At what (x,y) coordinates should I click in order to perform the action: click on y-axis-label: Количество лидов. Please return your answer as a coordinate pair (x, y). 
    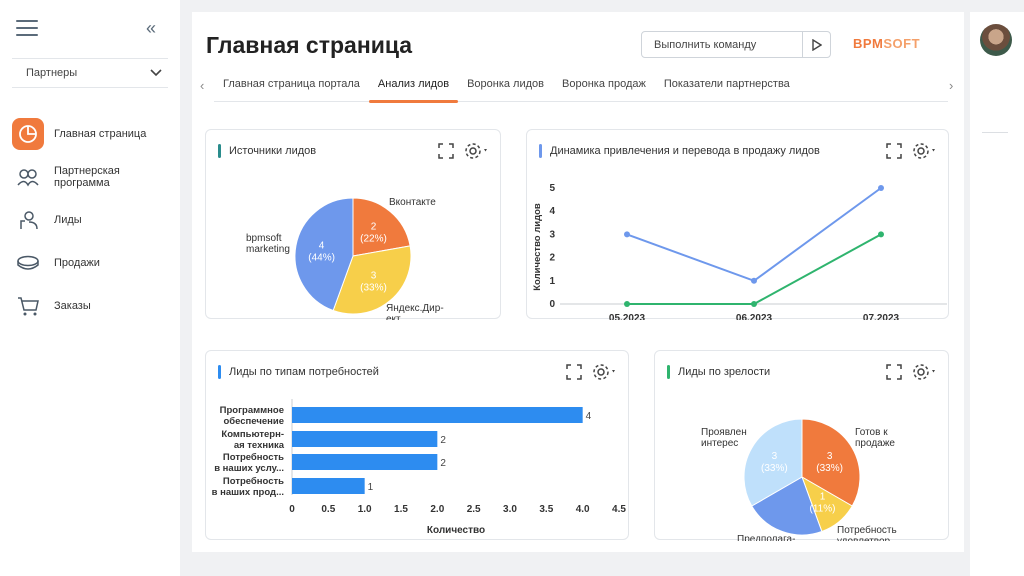
    Looking at the image, I should click on (537, 247).